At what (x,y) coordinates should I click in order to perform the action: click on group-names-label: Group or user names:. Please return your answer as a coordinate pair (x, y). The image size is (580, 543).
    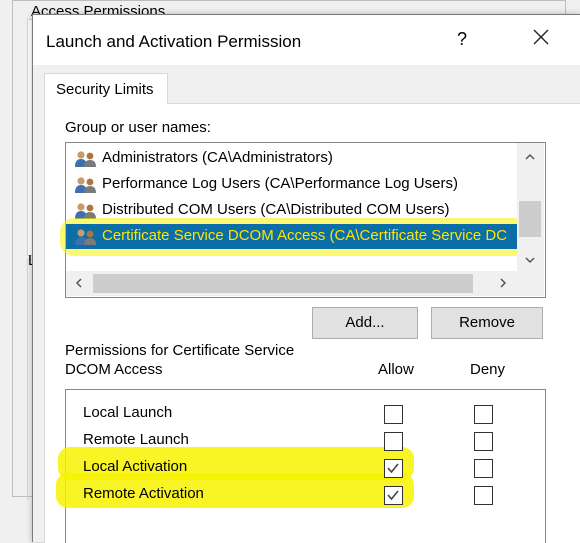
    Looking at the image, I should click on (138, 127).